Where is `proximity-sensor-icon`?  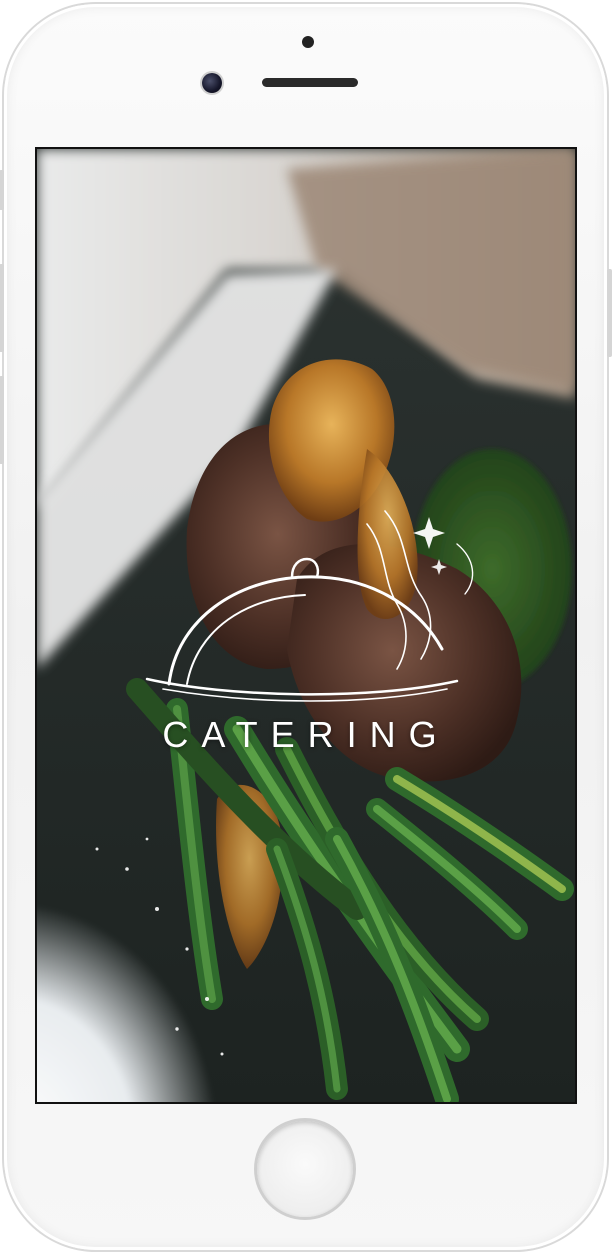 proximity-sensor-icon is located at coordinates (308, 42).